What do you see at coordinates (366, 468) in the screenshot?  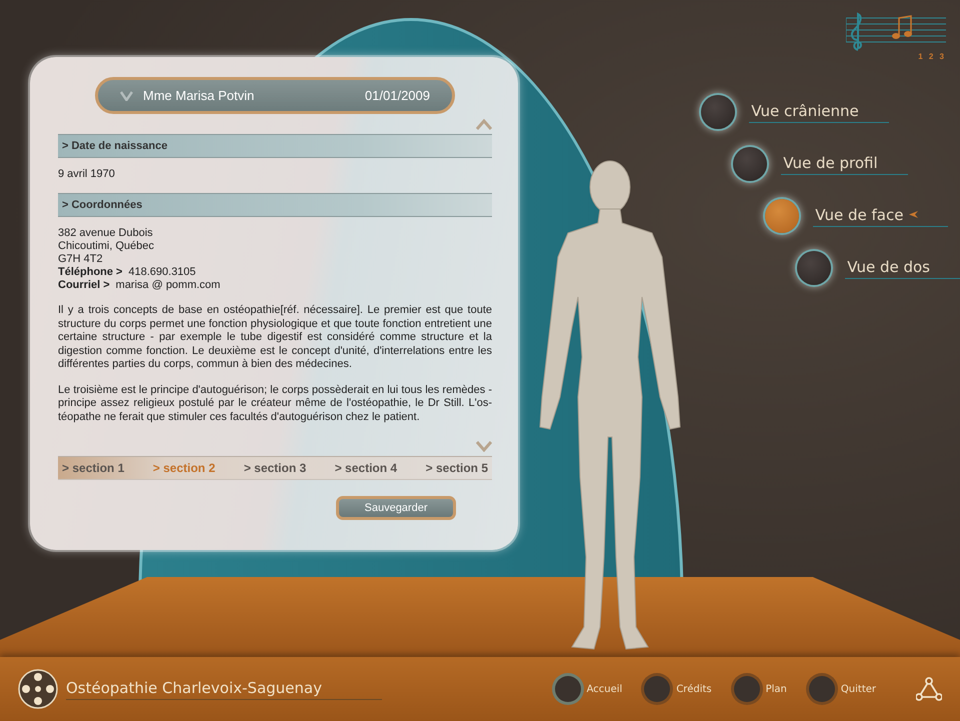 I see `section-tab: > section 4` at bounding box center [366, 468].